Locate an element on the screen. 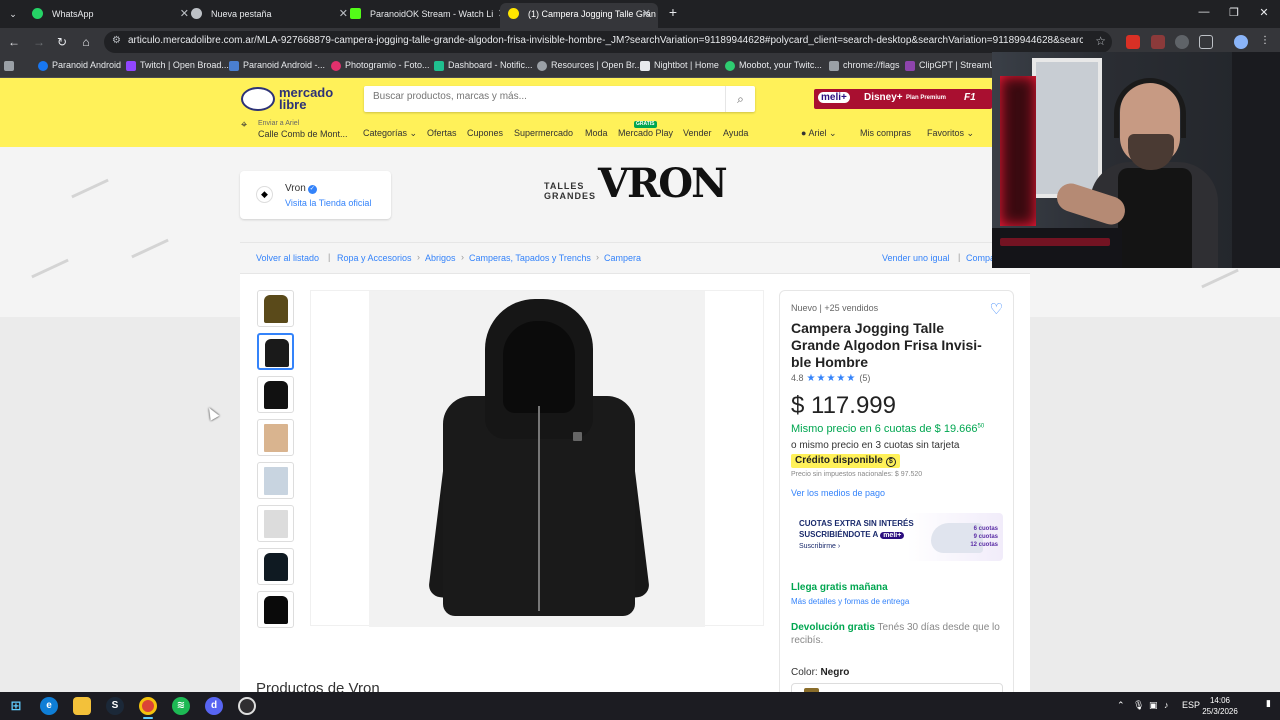 The height and width of the screenshot is (720, 1280). steam-icon: S is located at coordinates (115, 706).